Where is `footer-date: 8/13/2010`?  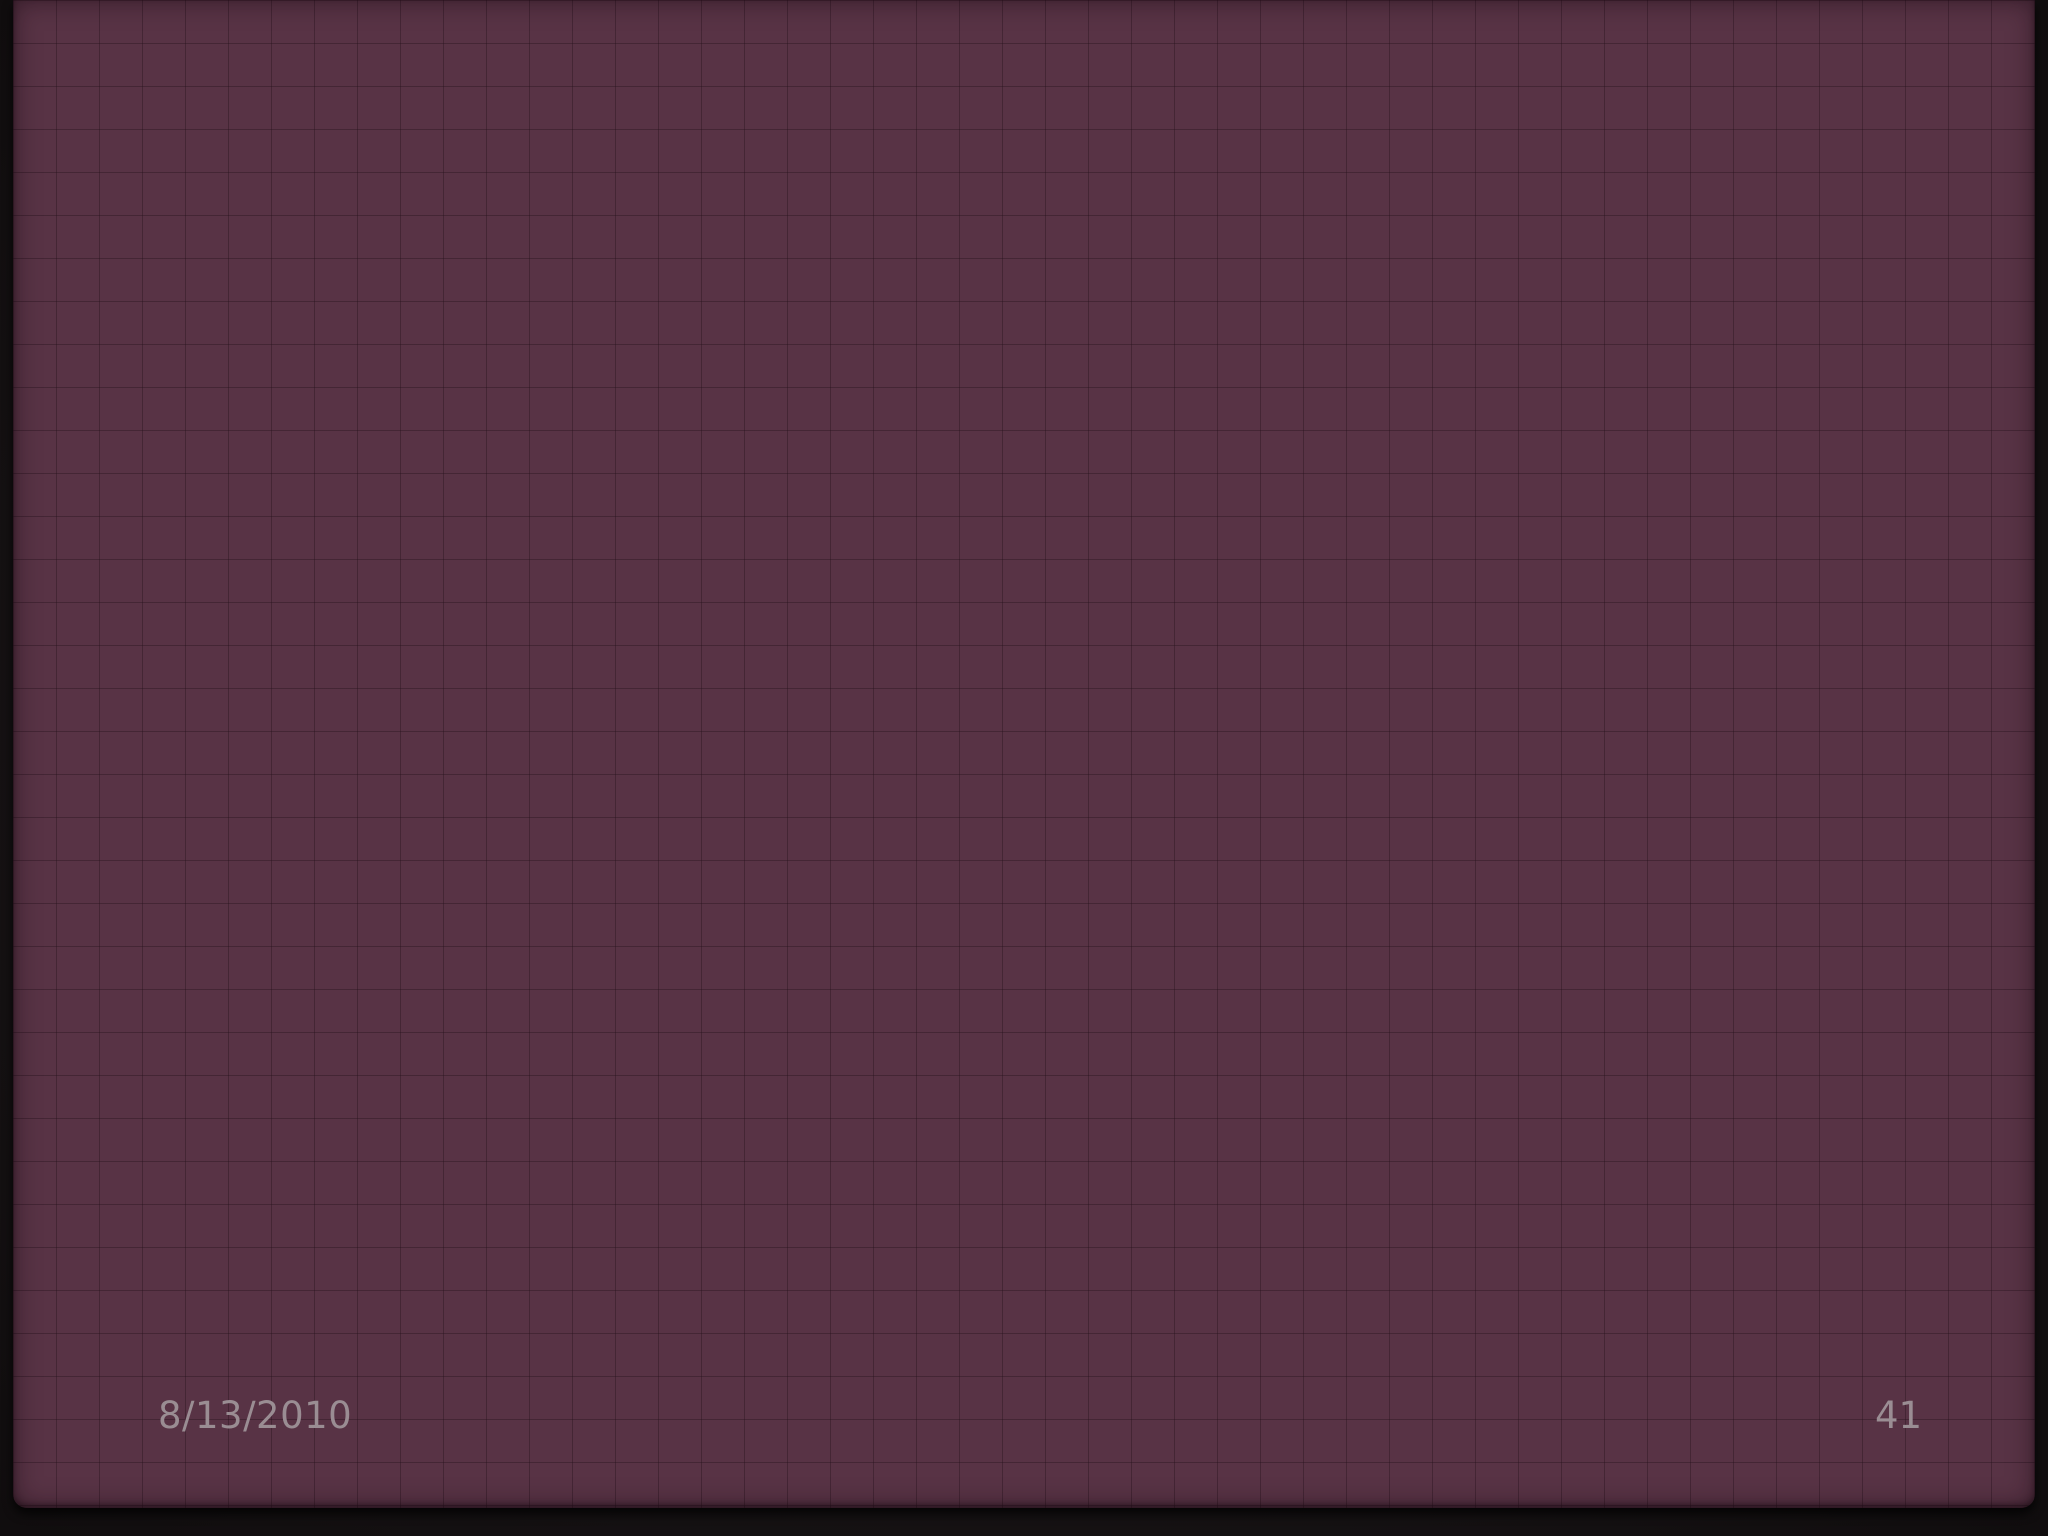
footer-date: 8/13/2010 is located at coordinates (255, 1415).